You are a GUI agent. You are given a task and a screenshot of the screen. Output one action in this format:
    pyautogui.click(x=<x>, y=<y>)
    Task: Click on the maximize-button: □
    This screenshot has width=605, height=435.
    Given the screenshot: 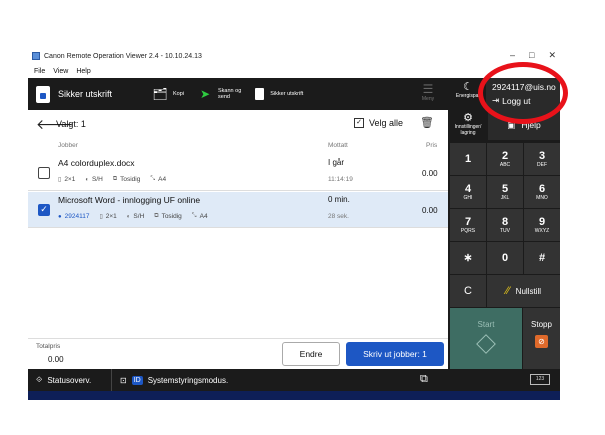 What is the action you would take?
    pyautogui.click(x=531, y=55)
    